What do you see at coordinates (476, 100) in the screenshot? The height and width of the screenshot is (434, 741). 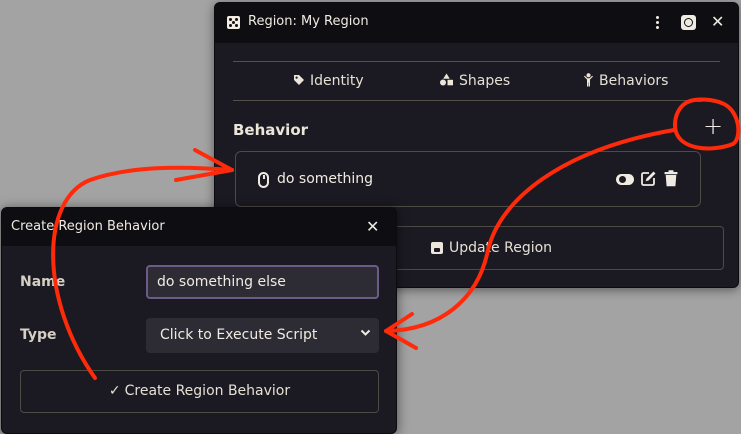 I see `tabs-divider-bottom` at bounding box center [476, 100].